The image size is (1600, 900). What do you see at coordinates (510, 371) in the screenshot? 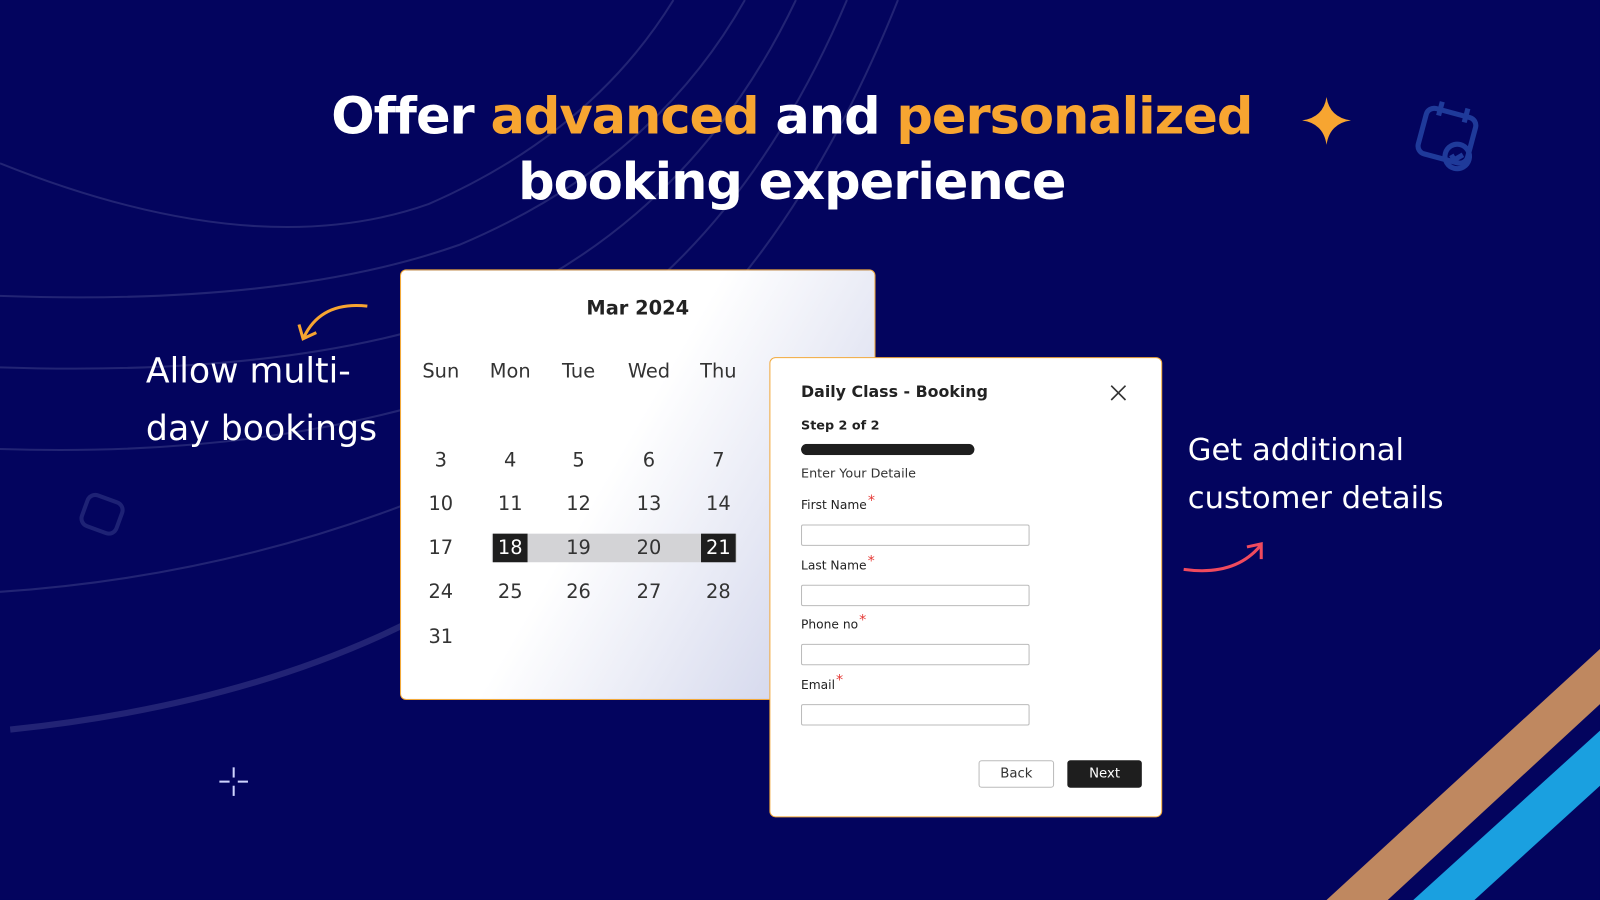
I see `weekday-mon: Mon` at bounding box center [510, 371].